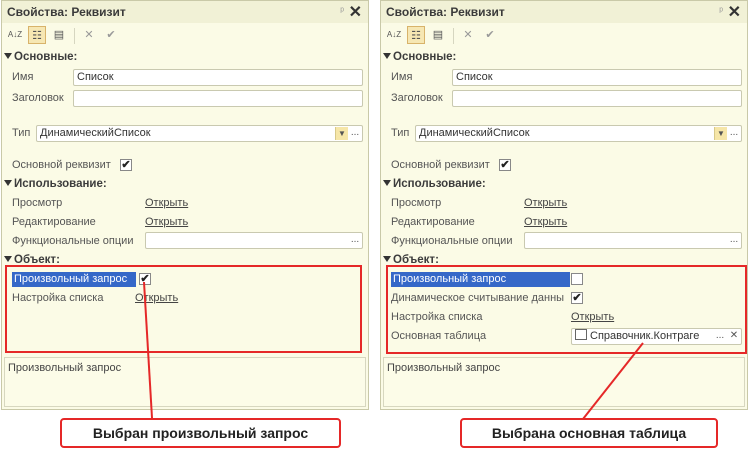 This screenshot has width=750, height=459. Describe the element at coordinates (148, 350) in the screenshot. I see `arrow-left` at that location.